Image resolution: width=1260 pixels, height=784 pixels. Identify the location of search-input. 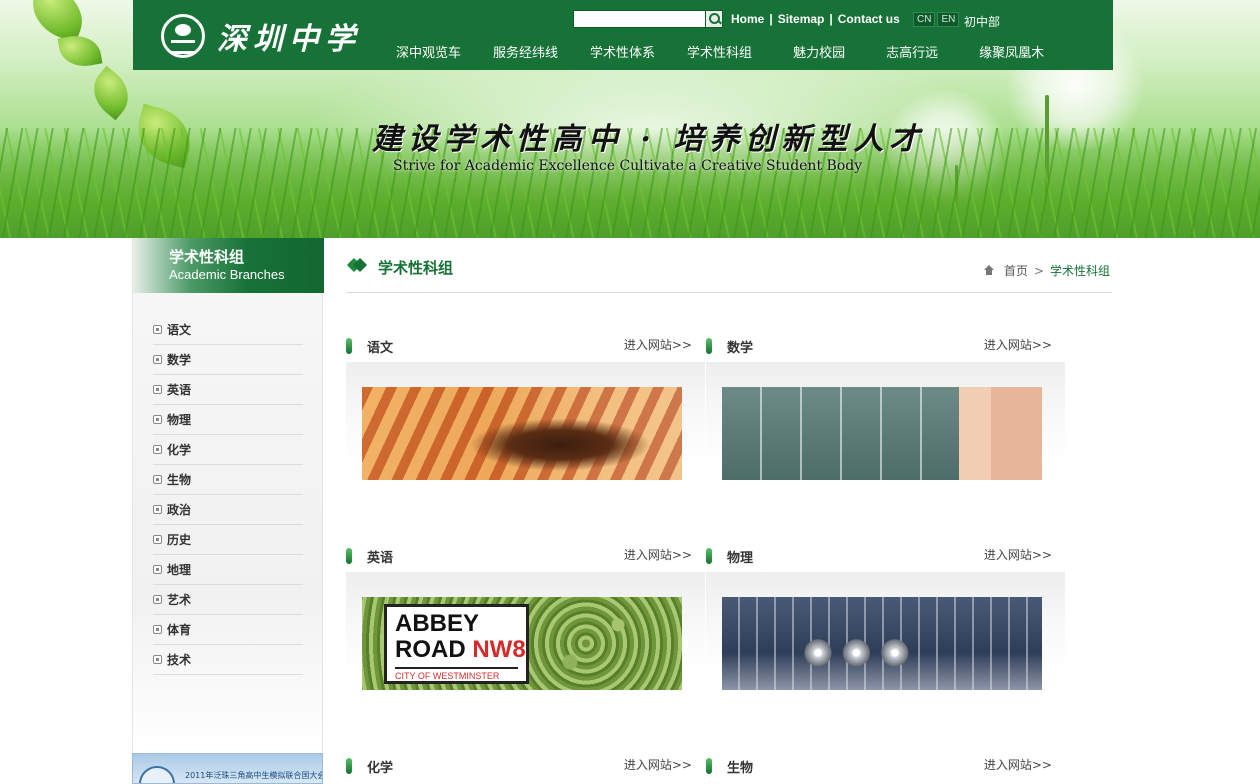
(639, 19).